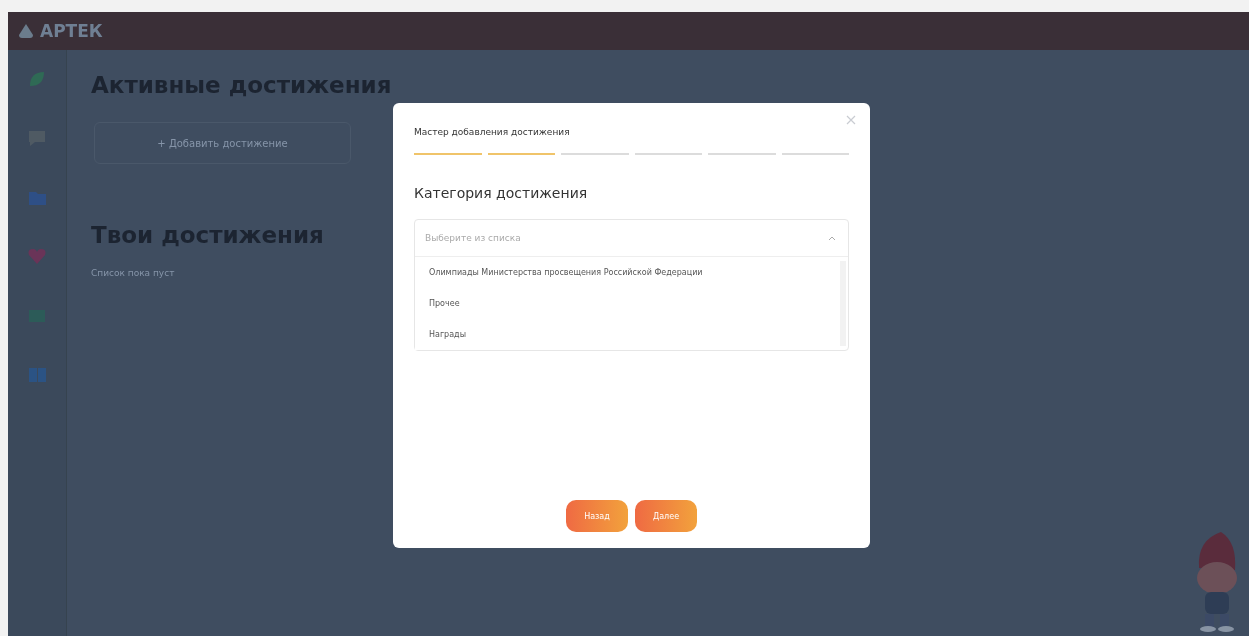  Describe the element at coordinates (473, 238) in the screenshot. I see `select-placeholder: Выберите из списка` at that location.